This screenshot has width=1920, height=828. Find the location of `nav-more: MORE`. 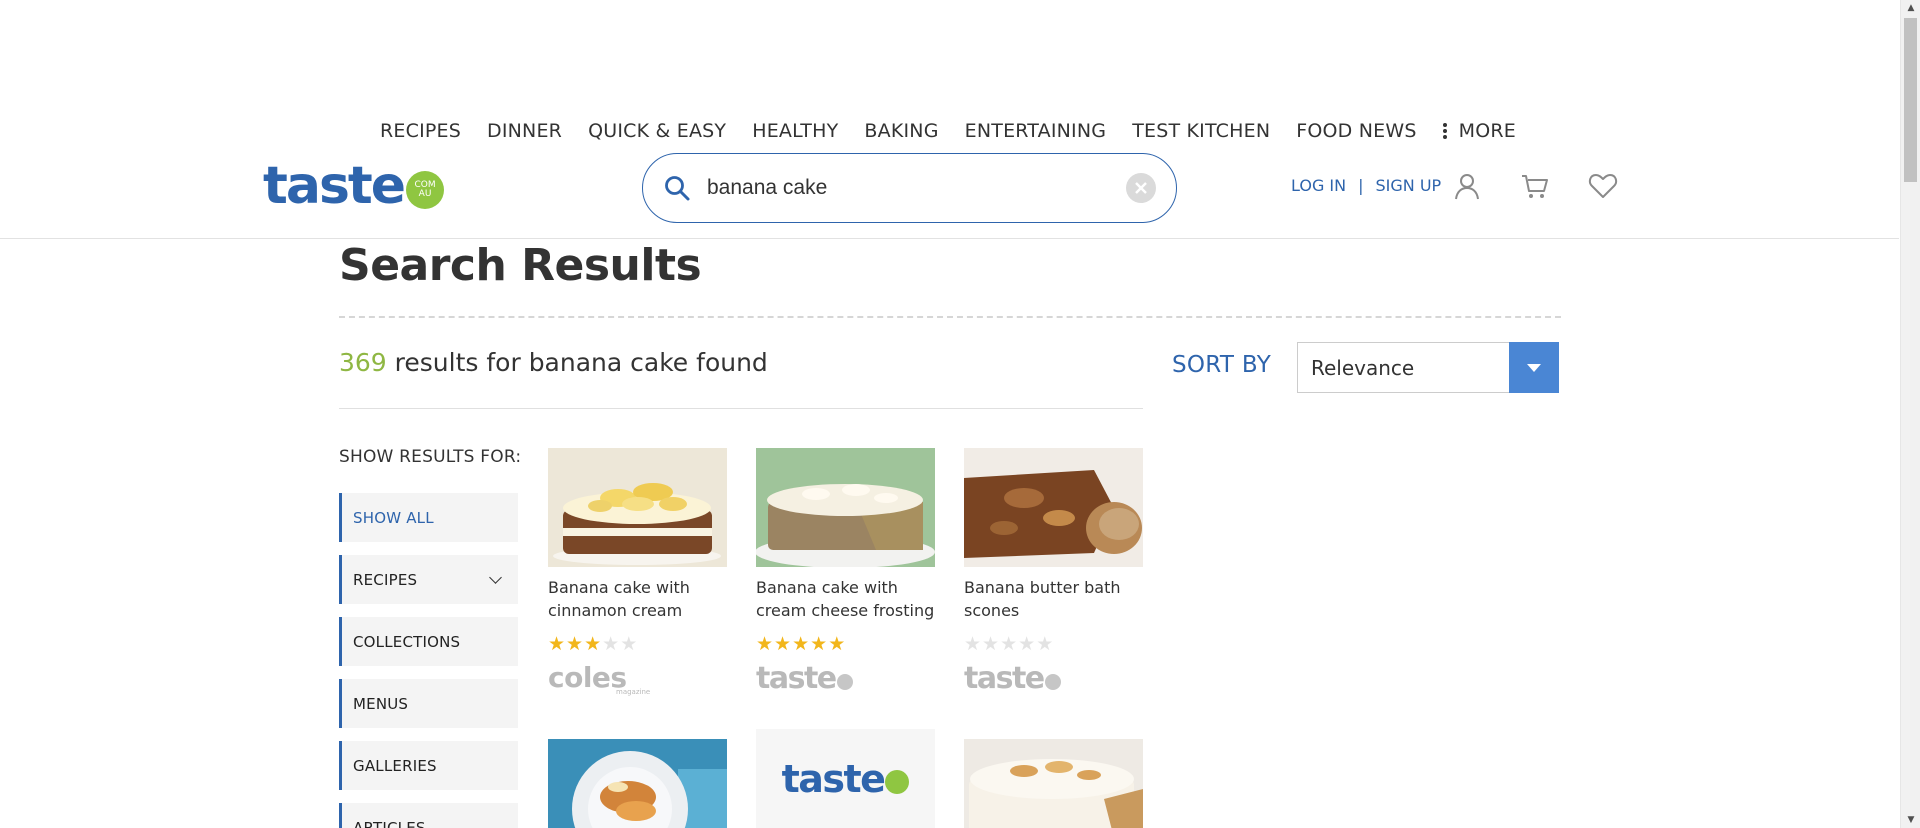

nav-more: MORE is located at coordinates (1479, 131).